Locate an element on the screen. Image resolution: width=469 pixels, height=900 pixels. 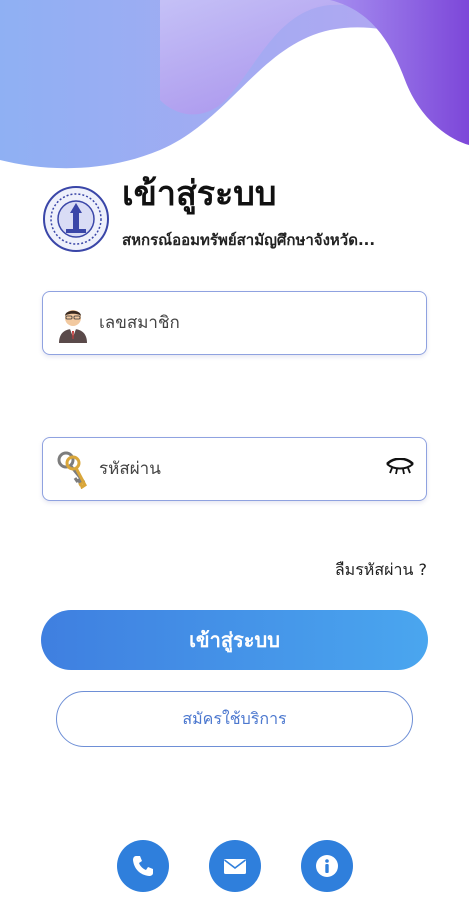
page-title: เข้าสู่ระบบ is located at coordinates (199, 194).